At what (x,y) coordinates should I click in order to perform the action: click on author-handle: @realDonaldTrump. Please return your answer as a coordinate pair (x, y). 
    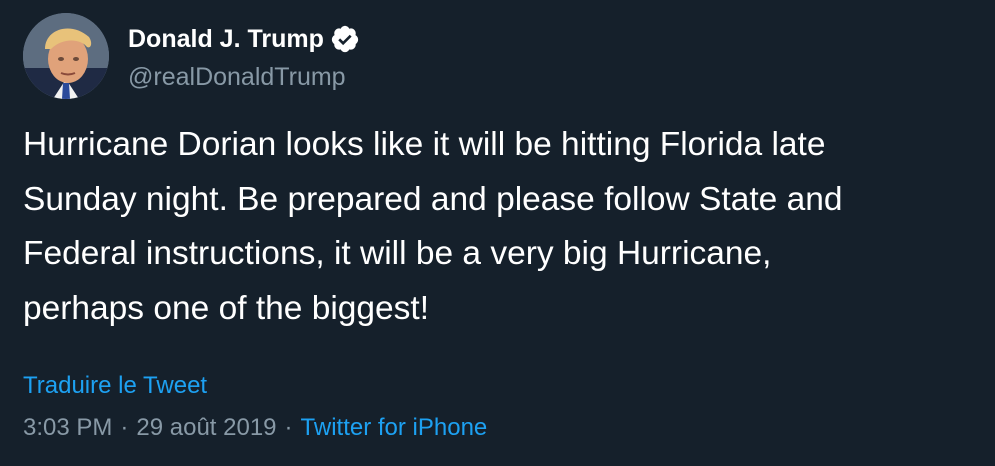
    Looking at the image, I should click on (237, 77).